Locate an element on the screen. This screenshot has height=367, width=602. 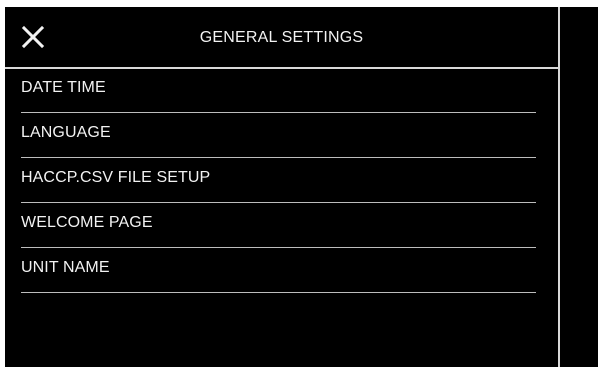
menu-item-welcome-page: WELCOME PAGE is located at coordinates (278, 226).